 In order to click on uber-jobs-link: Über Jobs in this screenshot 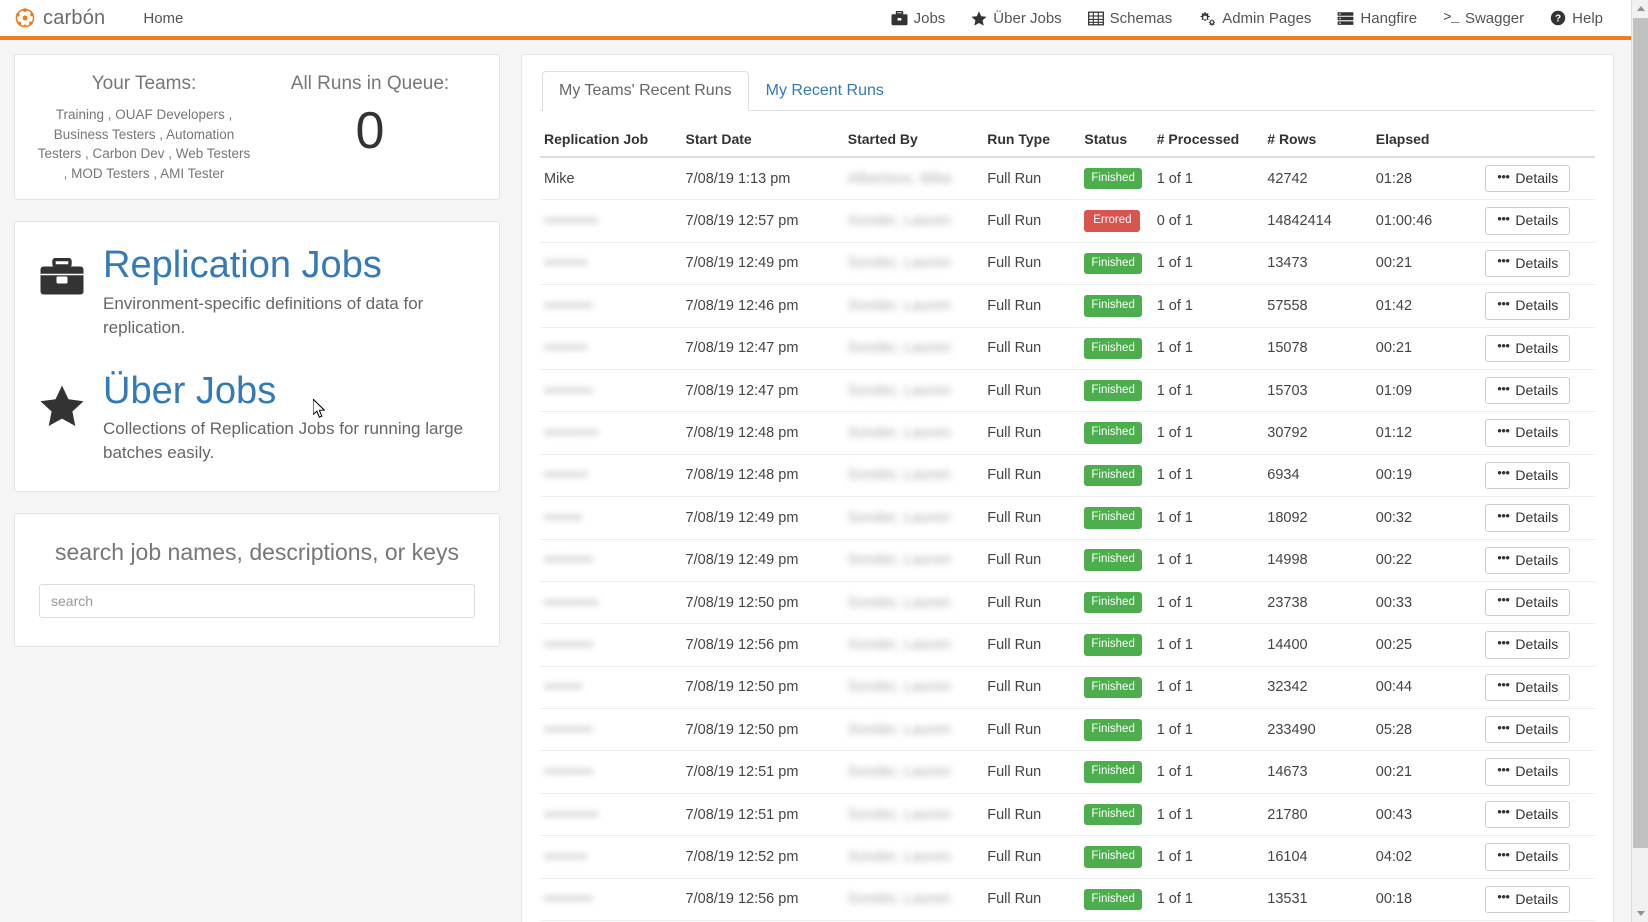, I will do `click(289, 392)`.